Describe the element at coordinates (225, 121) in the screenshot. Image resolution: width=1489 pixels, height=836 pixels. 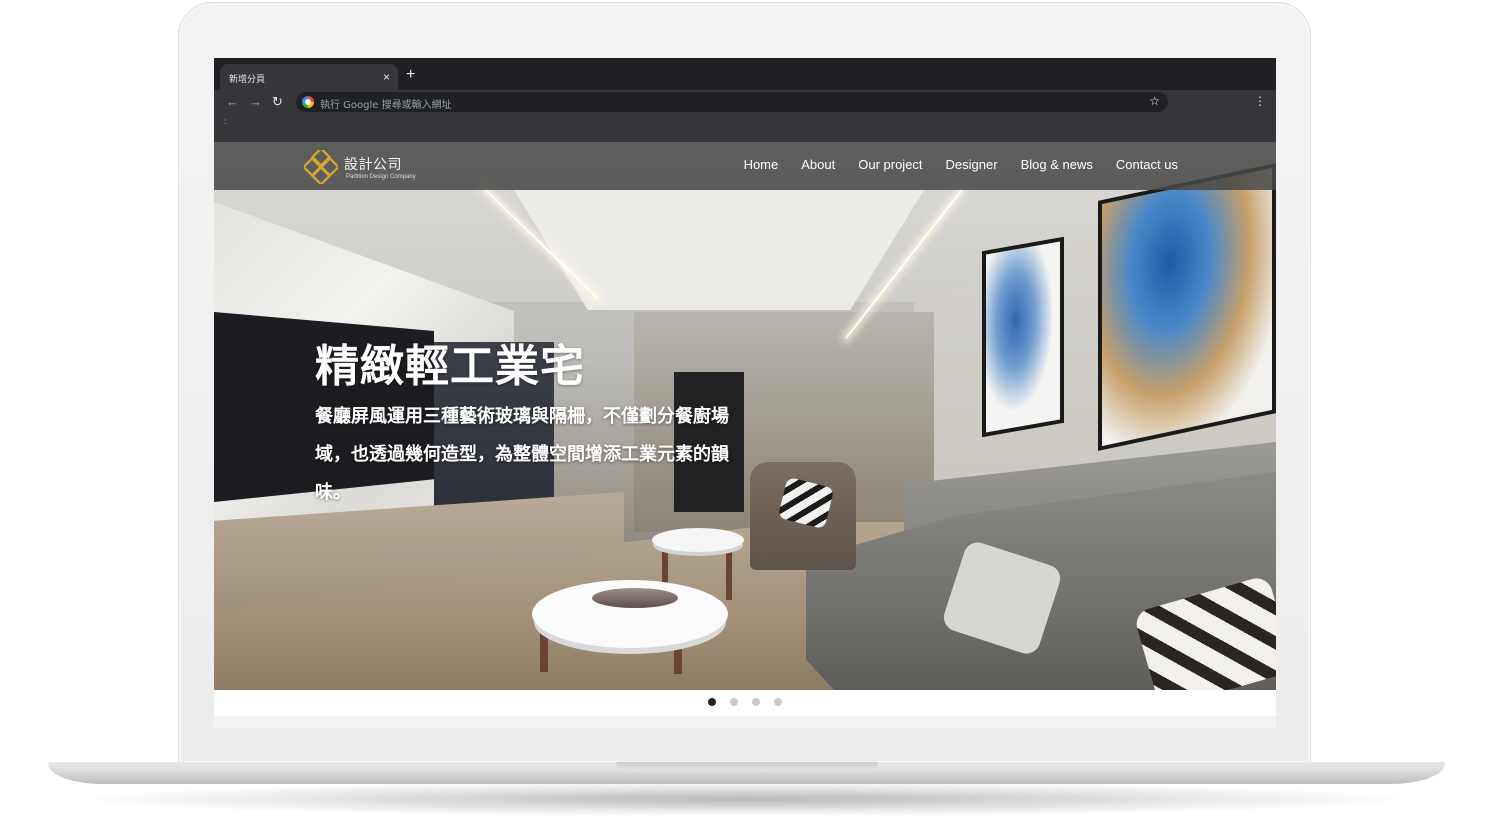
I see `bookmarks-bar-marker: :` at that location.